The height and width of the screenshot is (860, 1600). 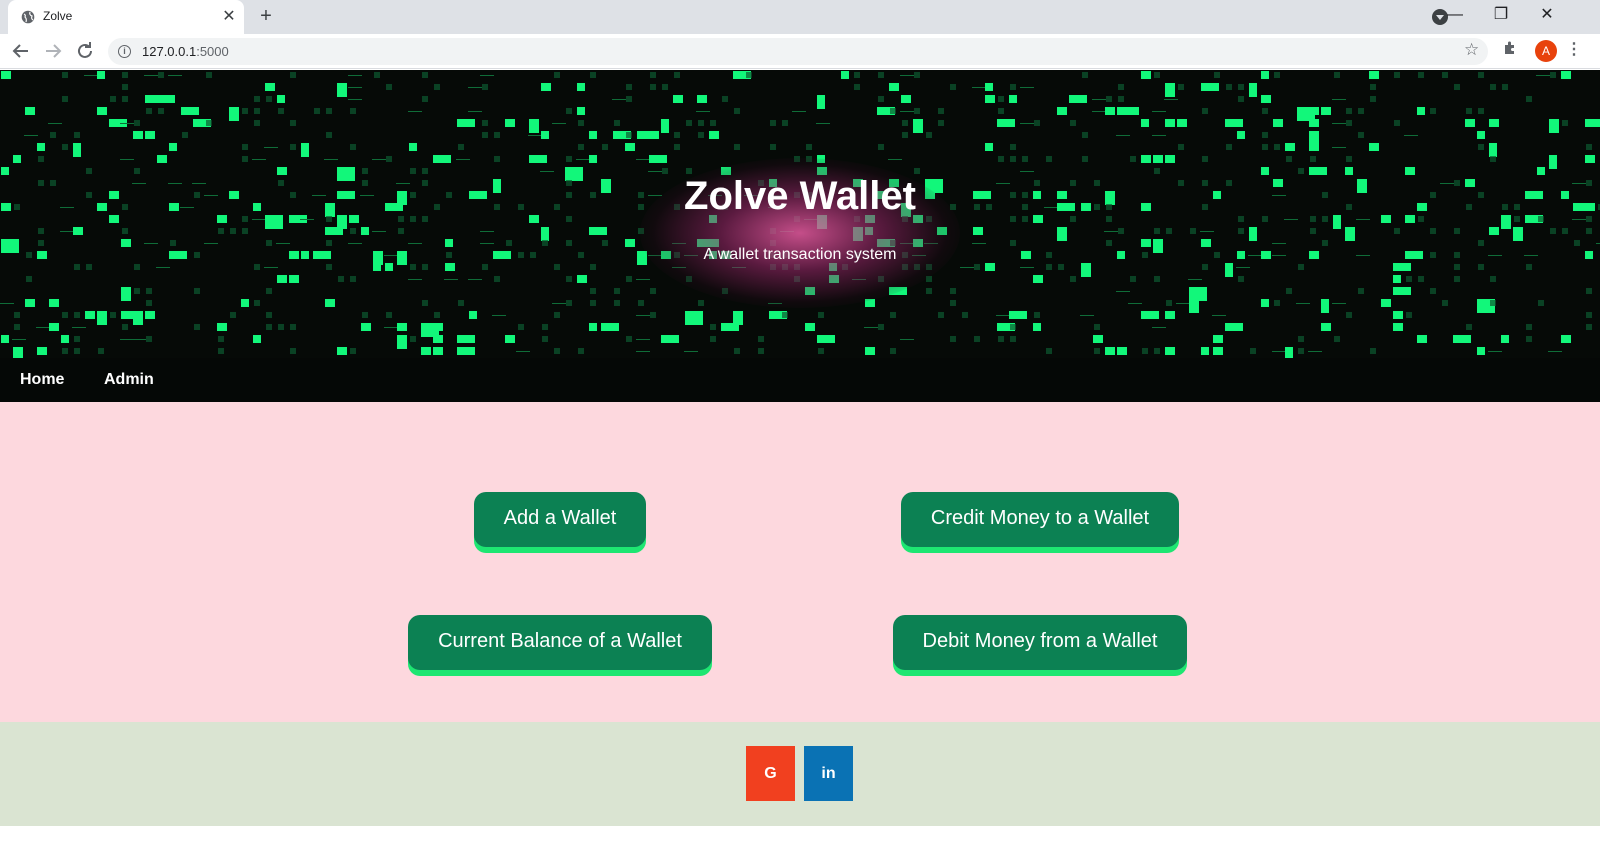 What do you see at coordinates (126, 17) in the screenshot?
I see `browser-tab: Zolve ✕` at bounding box center [126, 17].